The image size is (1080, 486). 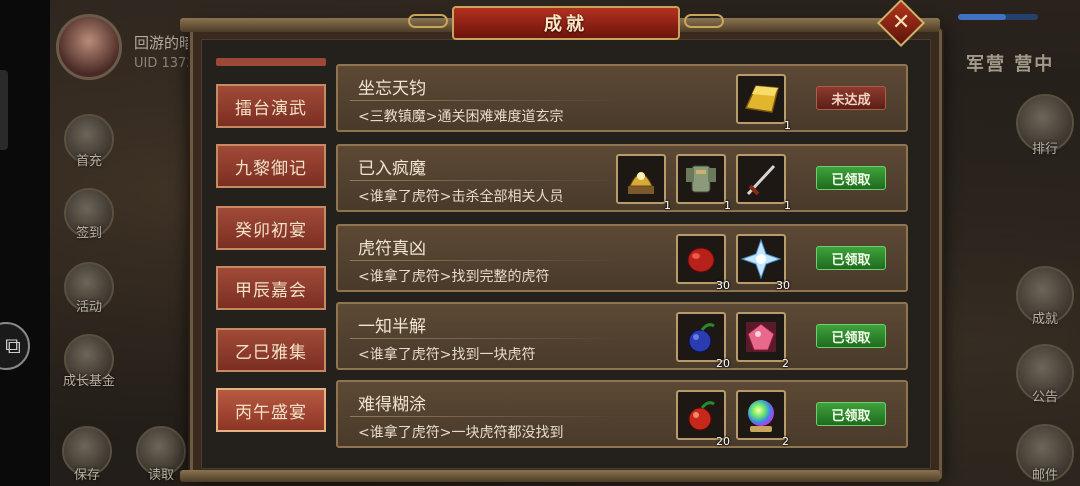 What do you see at coordinates (88, 233) in the screenshot?
I see `side-label: 签到` at bounding box center [88, 233].